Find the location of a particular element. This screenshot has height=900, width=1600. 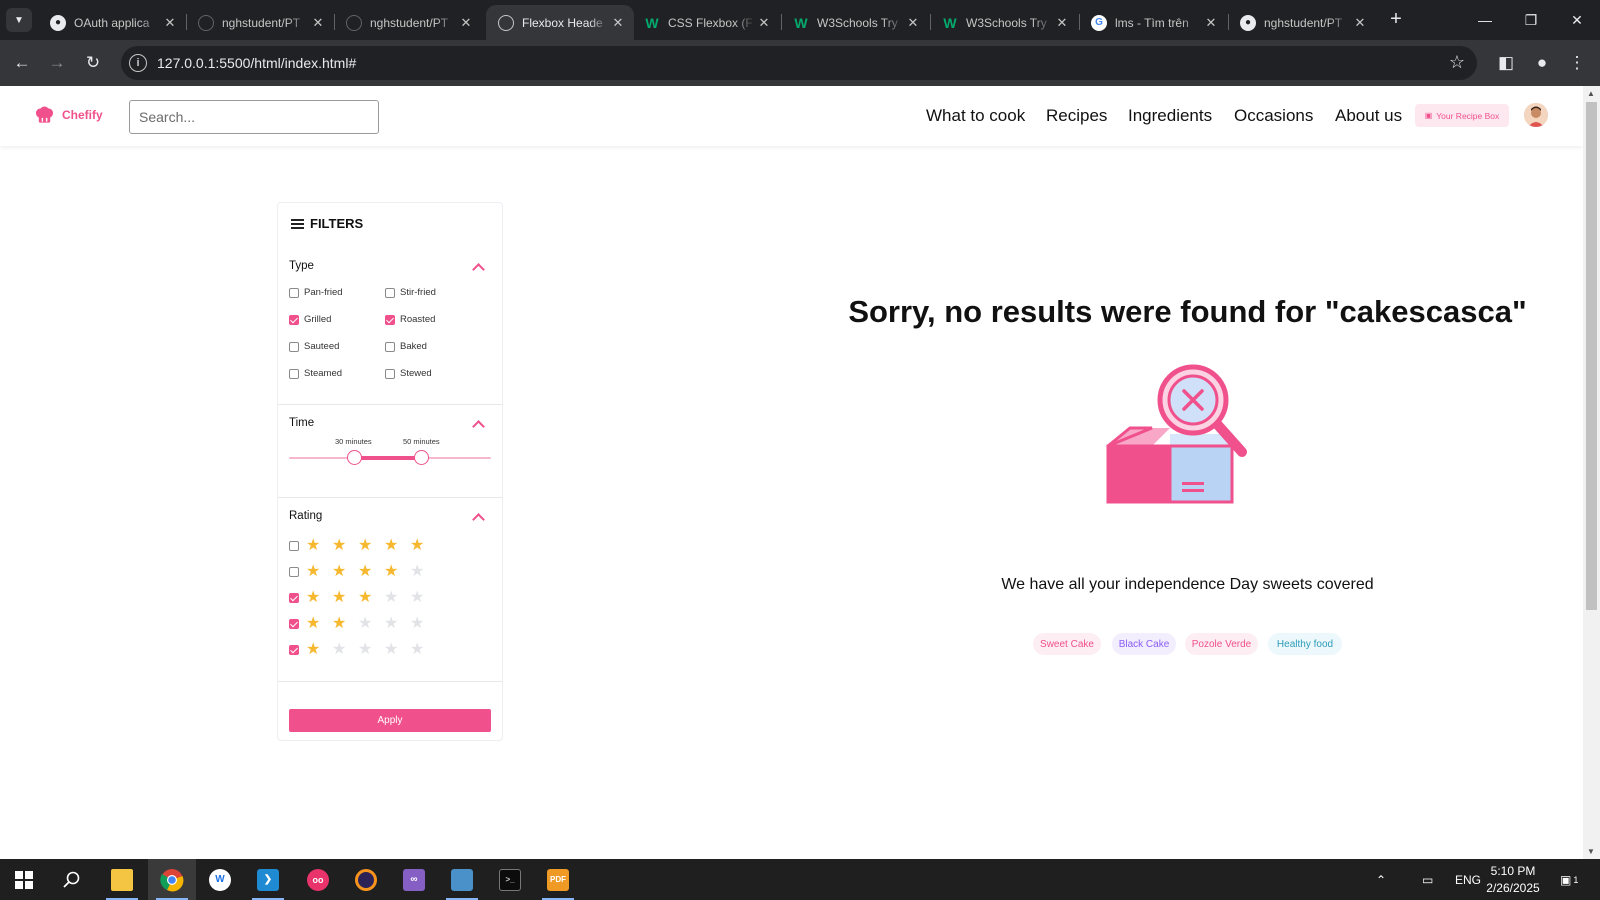

type-option-label: Stewed is located at coordinates (416, 373).